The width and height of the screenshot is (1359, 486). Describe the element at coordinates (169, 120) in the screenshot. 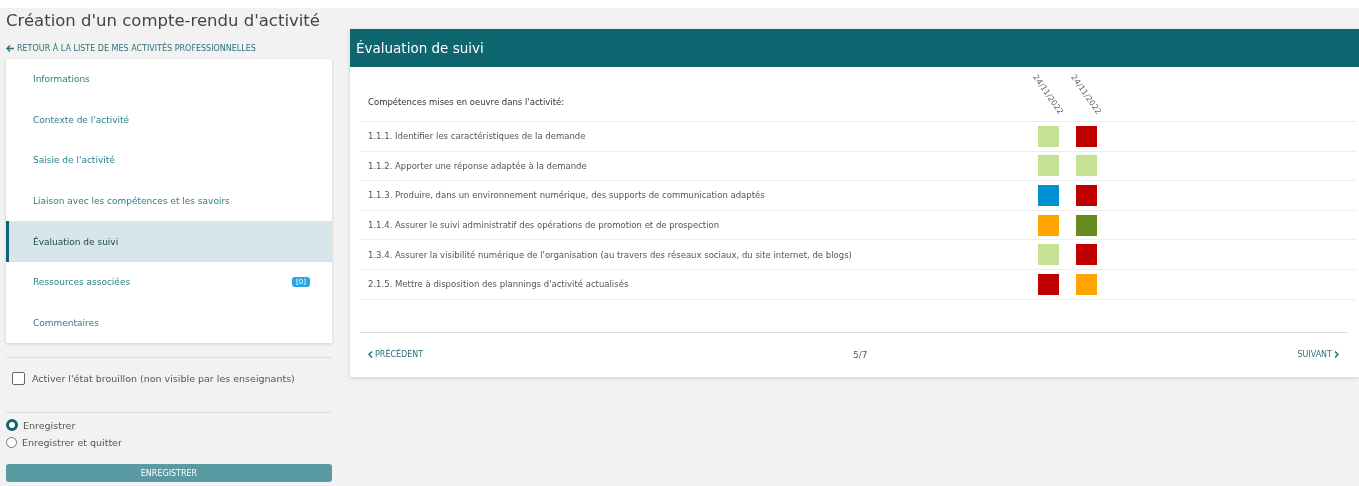

I see `sidebar-item: Contexte de l'activité` at that location.